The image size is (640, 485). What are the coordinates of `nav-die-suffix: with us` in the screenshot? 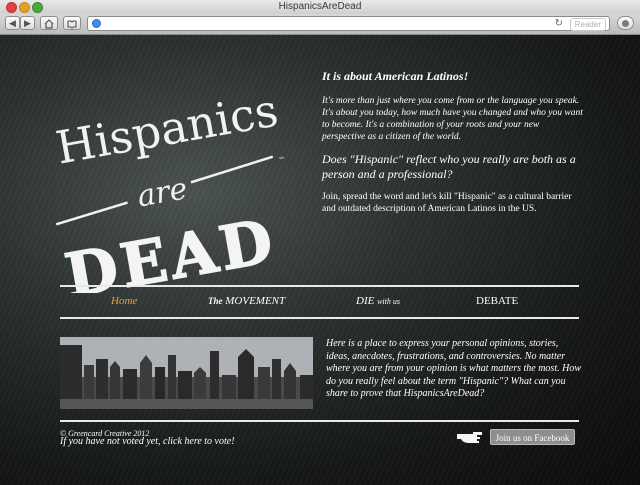 It's located at (388, 301).